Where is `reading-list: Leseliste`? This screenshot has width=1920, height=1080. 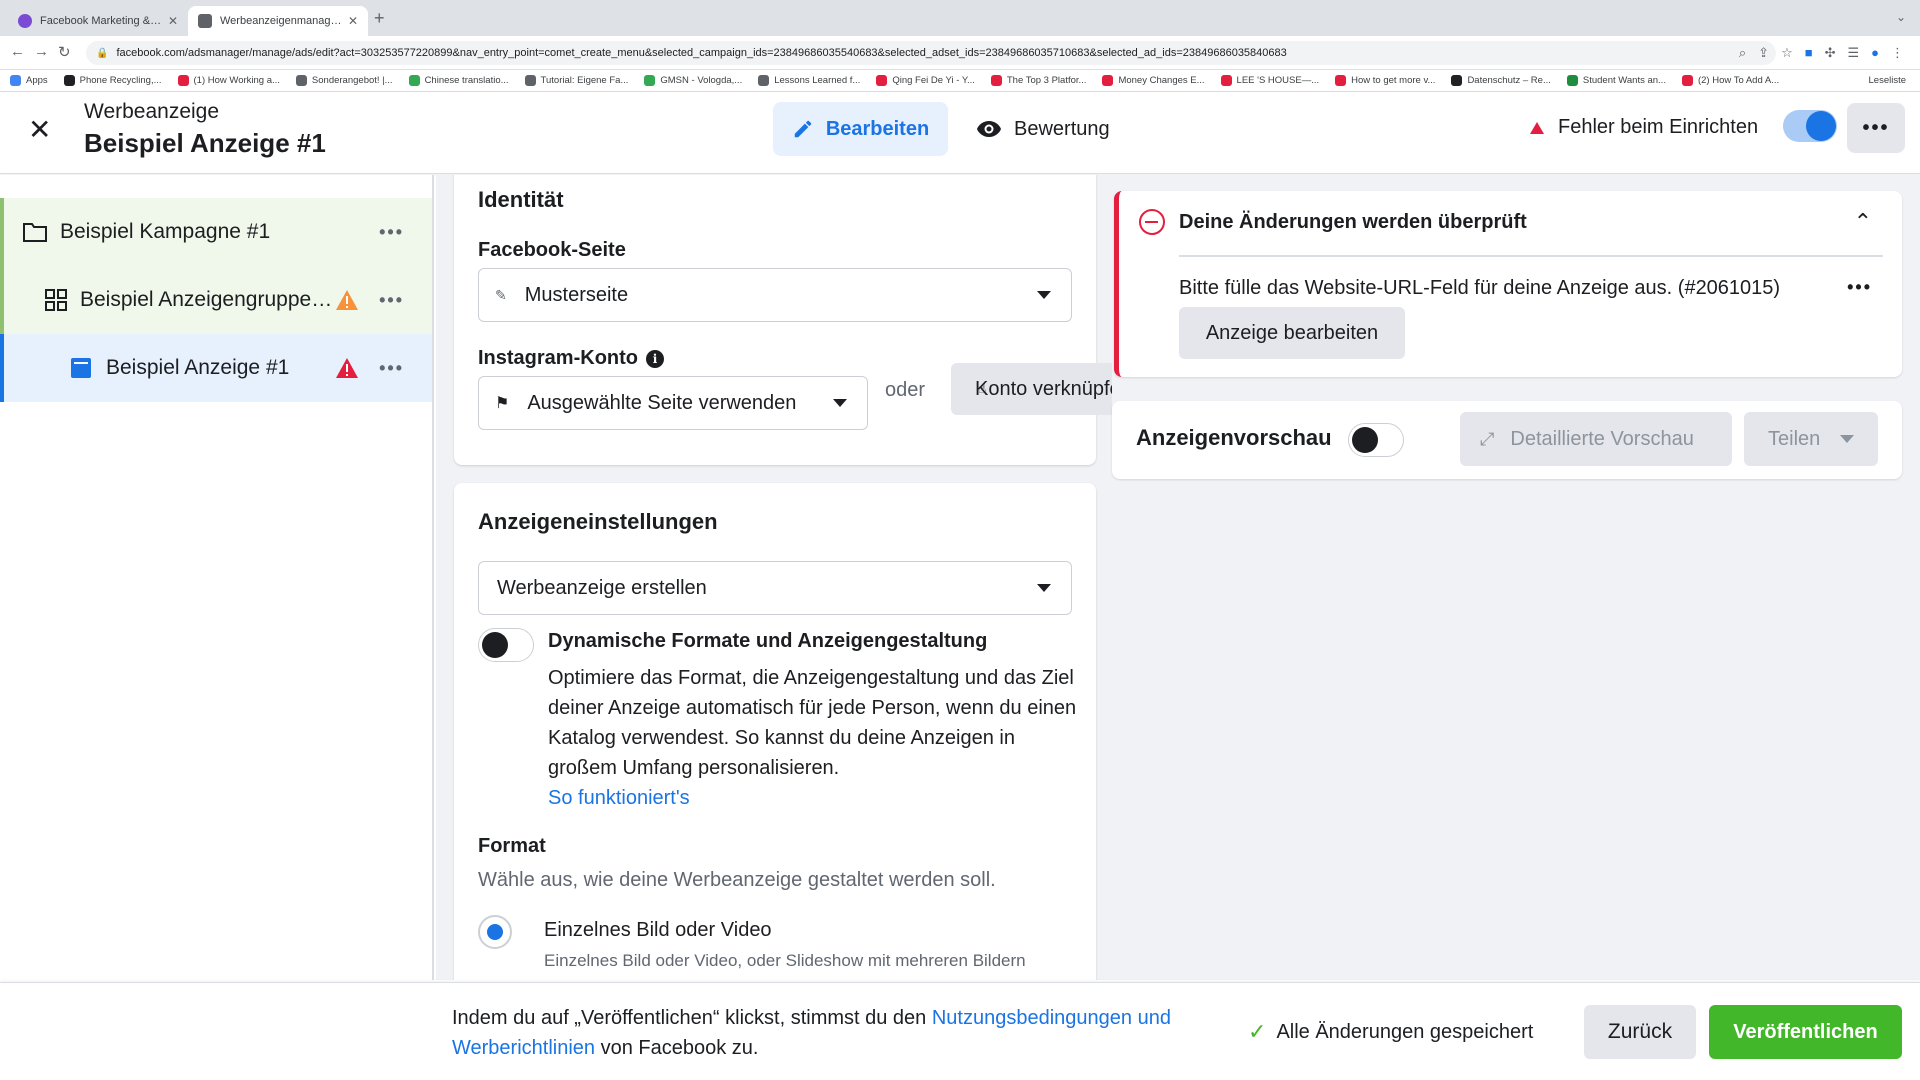
reading-list: Leseliste is located at coordinates (1888, 80).